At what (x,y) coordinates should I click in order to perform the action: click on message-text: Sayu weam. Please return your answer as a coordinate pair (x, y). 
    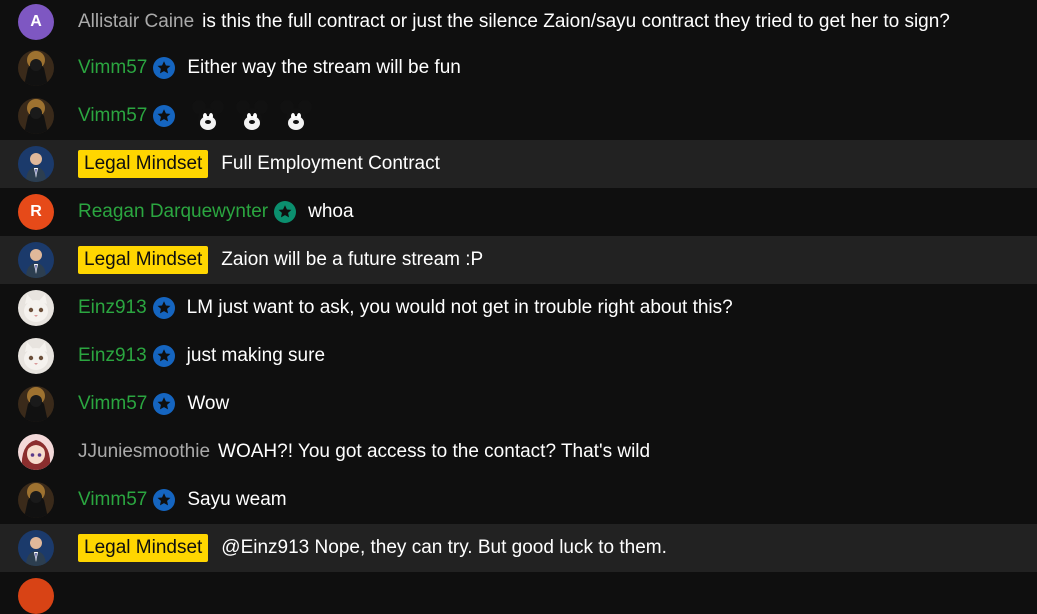
    Looking at the image, I should click on (237, 499).